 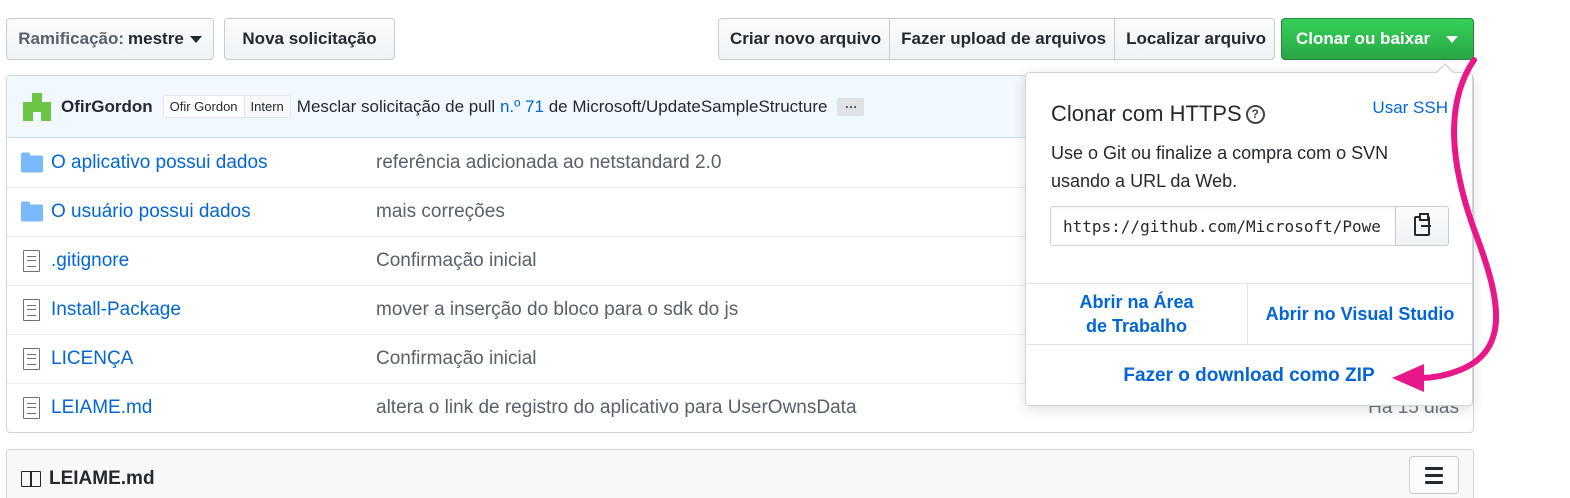 I want to click on book-icon, so click(x=32, y=479).